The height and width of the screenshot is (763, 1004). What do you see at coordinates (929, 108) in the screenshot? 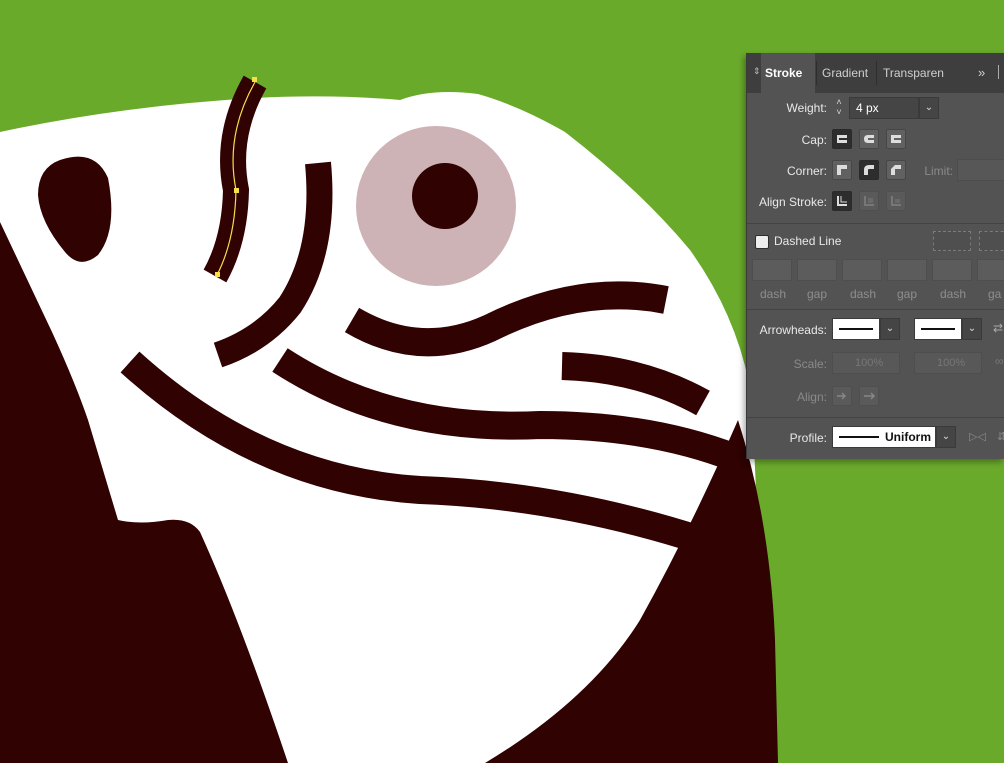
I see `weight-dropdown: ⌄` at bounding box center [929, 108].